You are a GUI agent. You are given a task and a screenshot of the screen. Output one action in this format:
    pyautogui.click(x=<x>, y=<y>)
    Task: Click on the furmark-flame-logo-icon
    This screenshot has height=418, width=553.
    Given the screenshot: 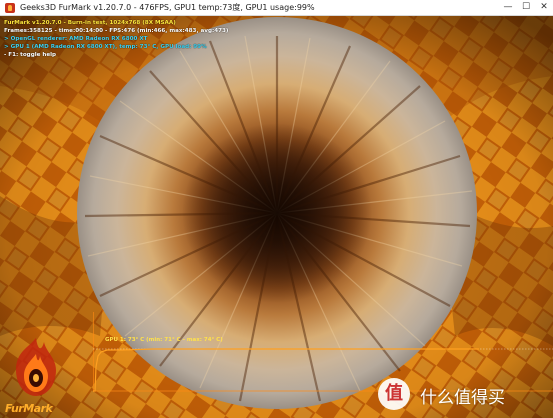 What is the action you would take?
    pyautogui.click(x=36, y=367)
    